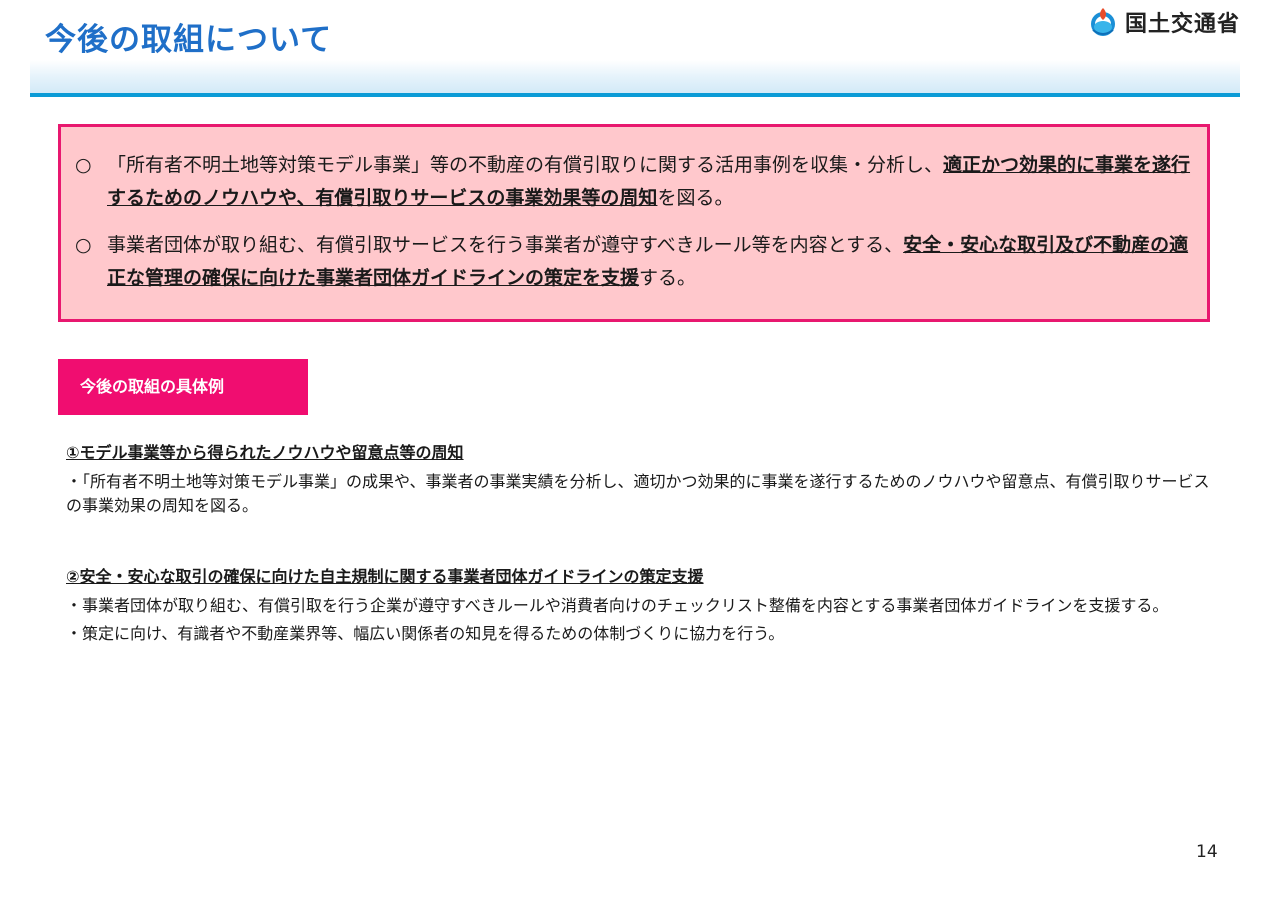  Describe the element at coordinates (635, 78) in the screenshot. I see `header-band` at that location.